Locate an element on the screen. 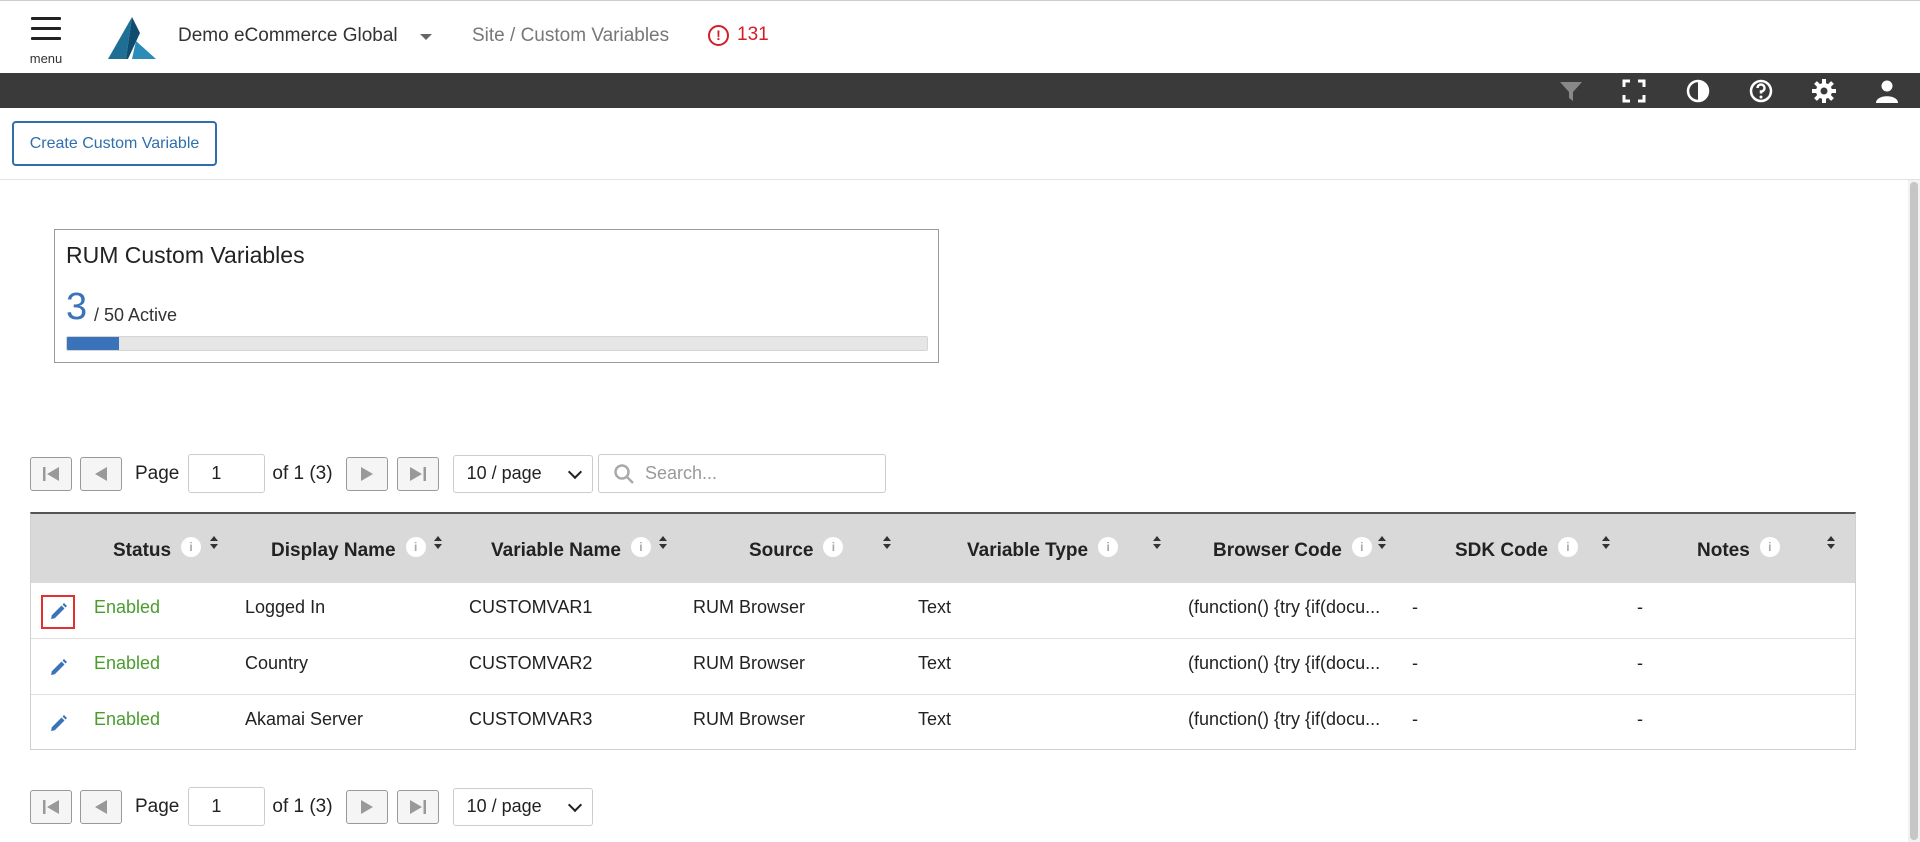 This screenshot has height=842, width=1920. page-toolbar: Create Custom Variable is located at coordinates (960, 144).